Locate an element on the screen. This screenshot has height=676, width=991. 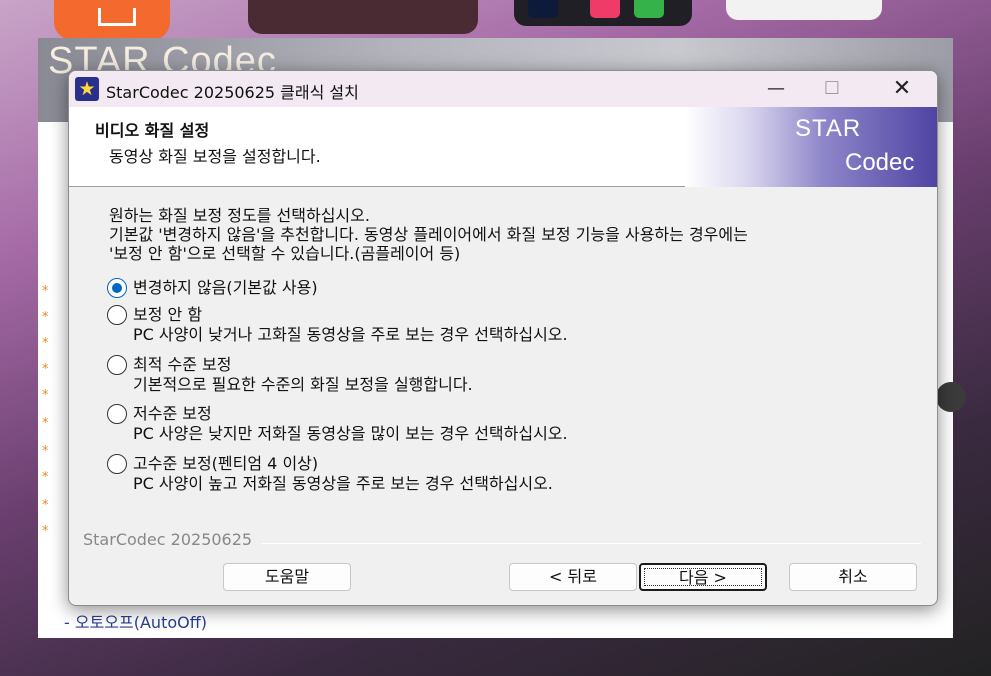
window-title: StarCodec 20250625 클래식 설치 is located at coordinates (232, 92).